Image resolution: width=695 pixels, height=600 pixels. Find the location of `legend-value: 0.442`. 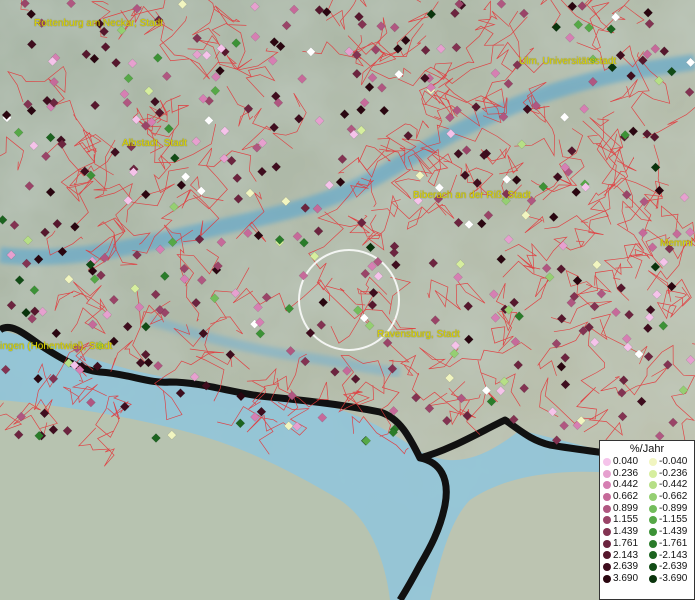

legend-value: 0.442 is located at coordinates (626, 485).